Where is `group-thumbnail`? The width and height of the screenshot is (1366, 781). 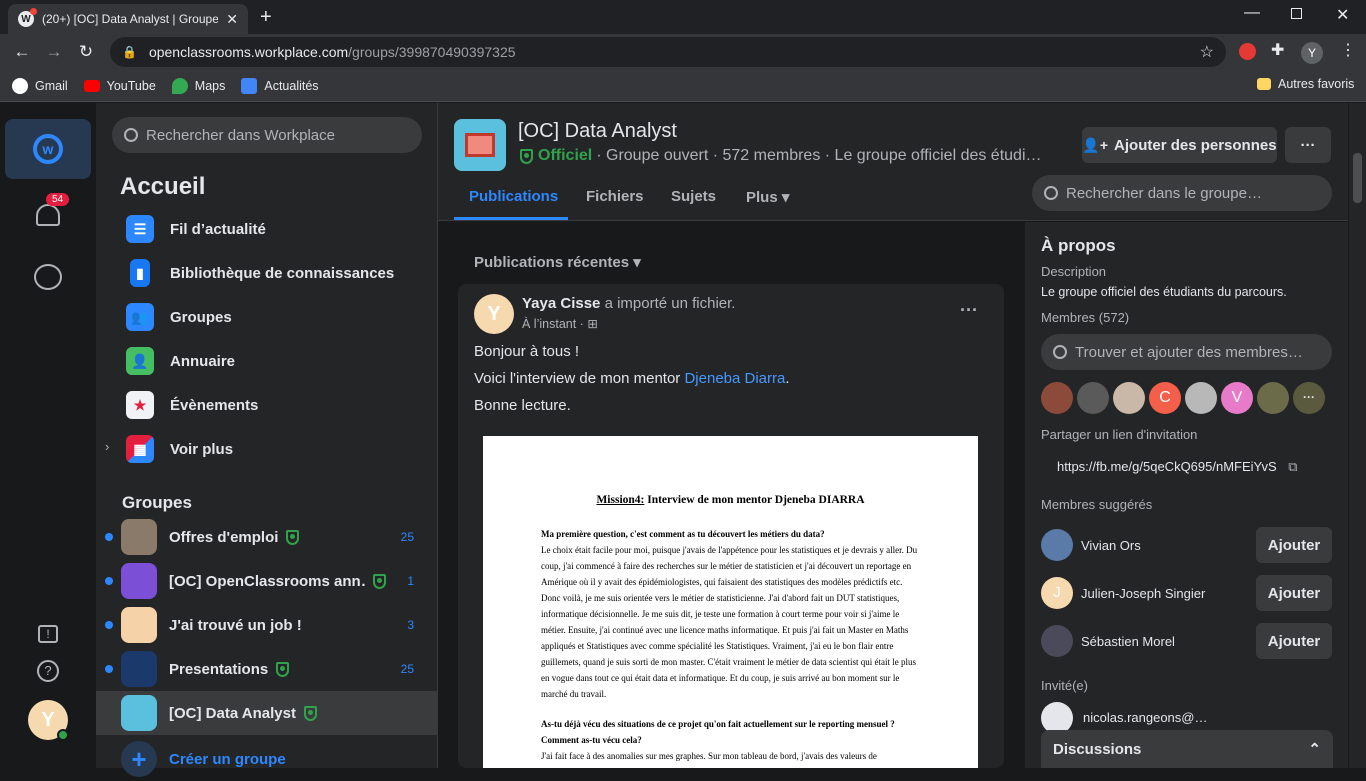 group-thumbnail is located at coordinates (139, 537).